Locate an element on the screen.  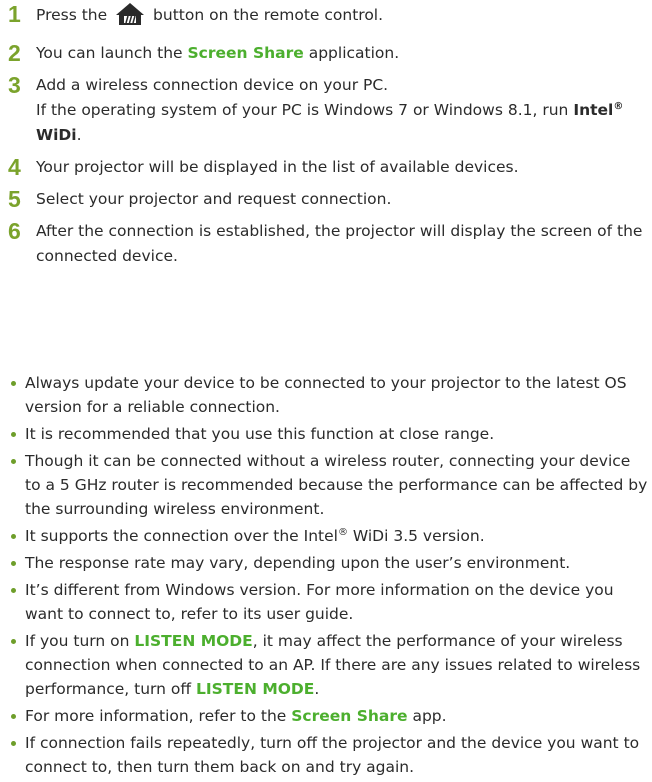
step-number: 1 is located at coordinates (14, 14).